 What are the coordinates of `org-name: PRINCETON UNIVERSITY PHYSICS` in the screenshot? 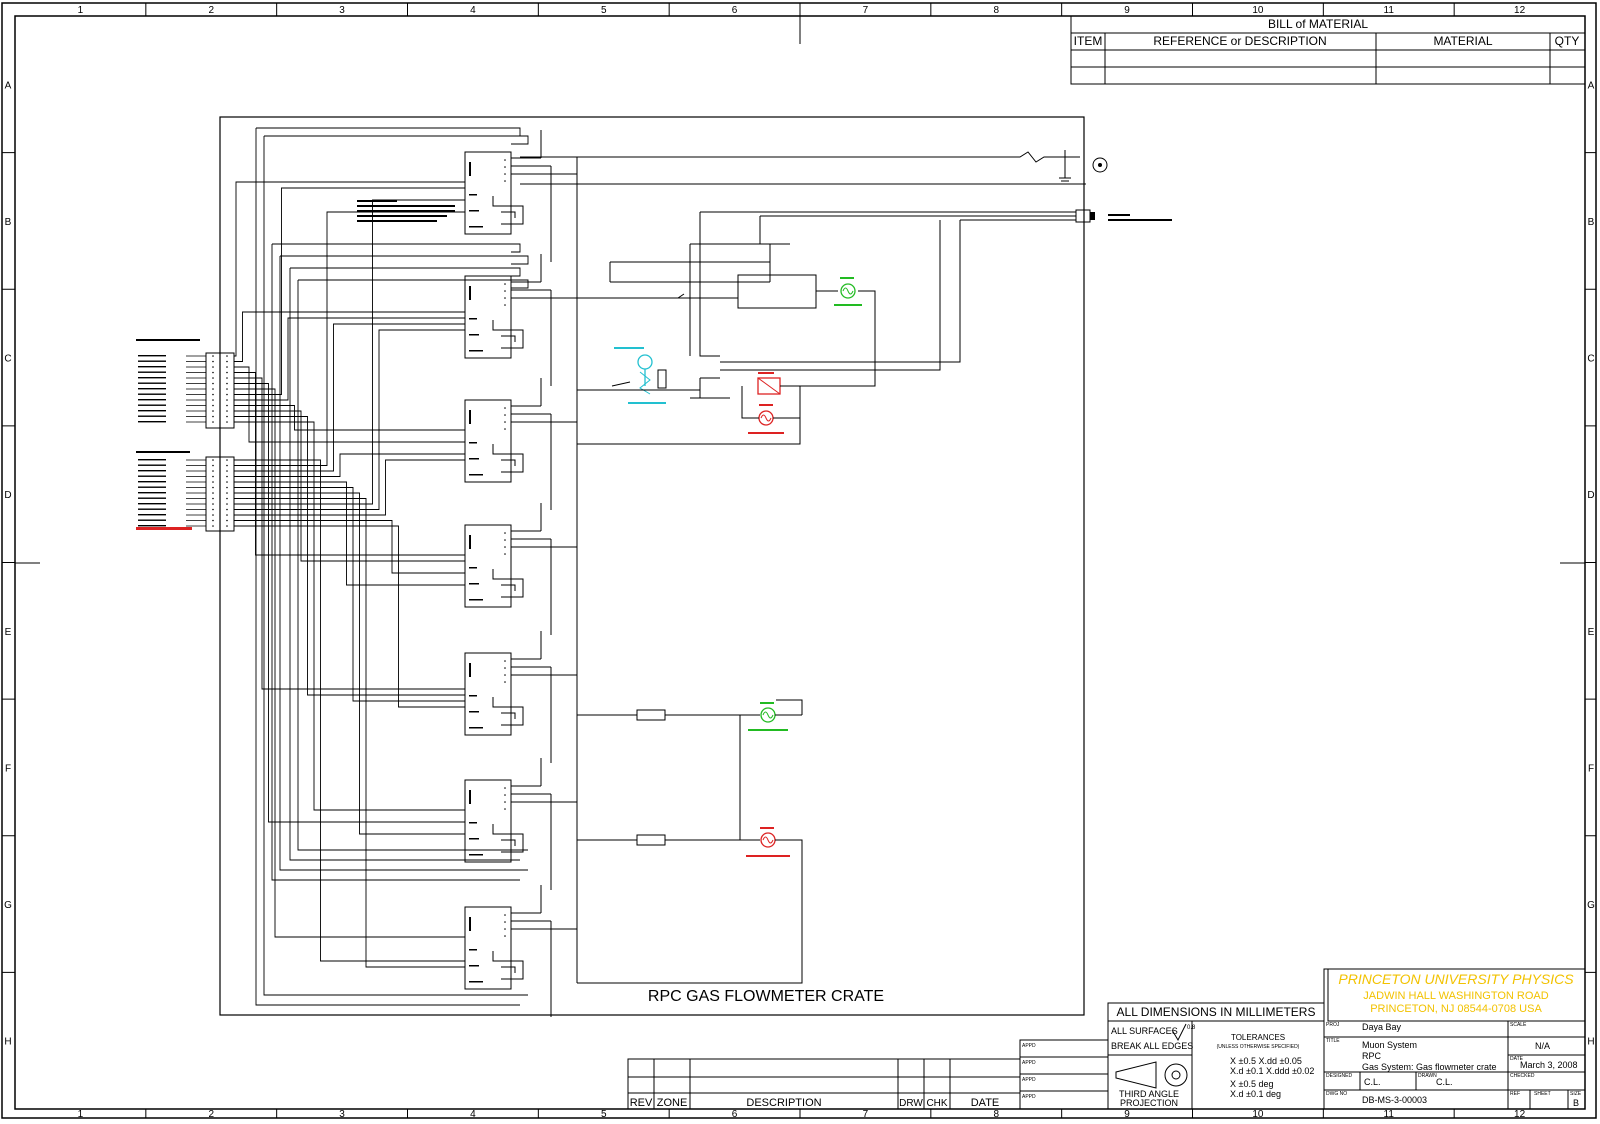 It's located at (1456, 979).